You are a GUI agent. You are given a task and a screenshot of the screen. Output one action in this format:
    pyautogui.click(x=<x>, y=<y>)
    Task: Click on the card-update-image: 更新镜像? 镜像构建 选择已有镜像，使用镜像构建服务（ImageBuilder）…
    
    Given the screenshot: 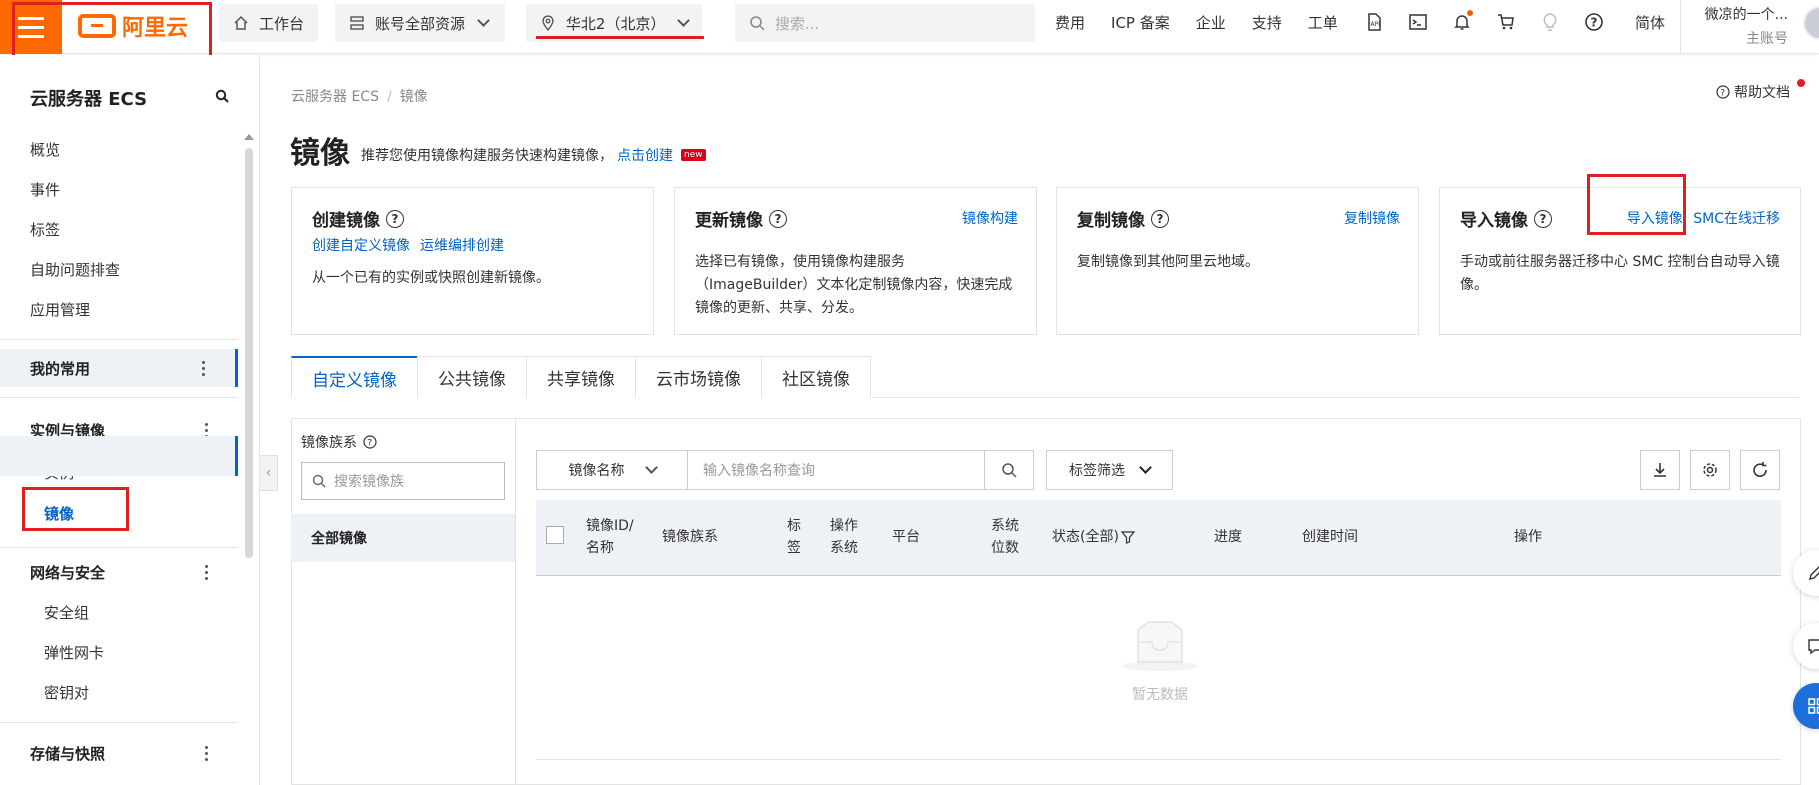 What is the action you would take?
    pyautogui.click(x=855, y=261)
    